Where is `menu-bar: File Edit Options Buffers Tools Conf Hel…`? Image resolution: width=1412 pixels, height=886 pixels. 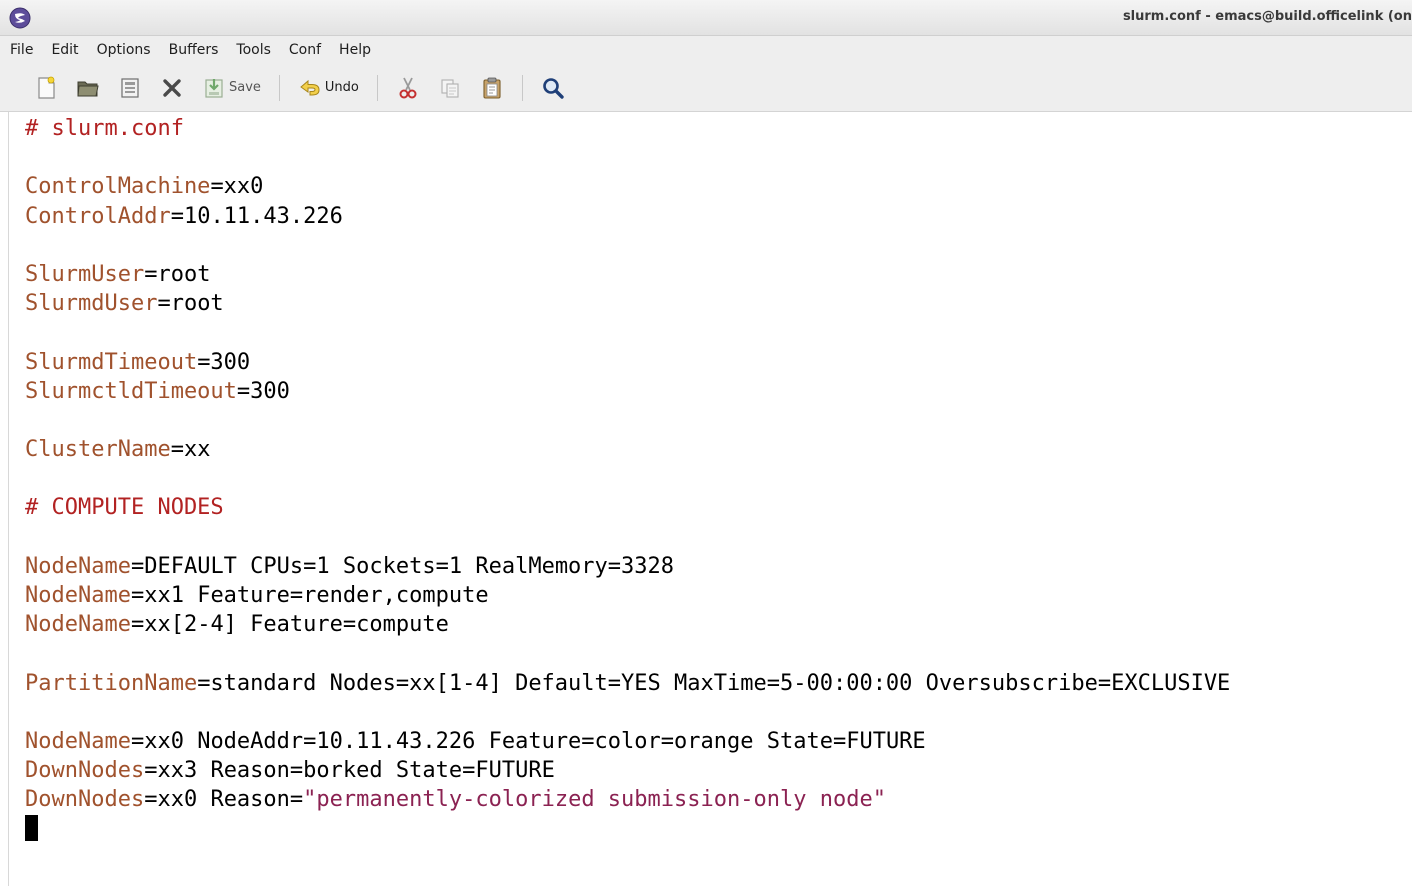
menu-bar: File Edit Options Buffers Tools Conf Hel… is located at coordinates (706, 50).